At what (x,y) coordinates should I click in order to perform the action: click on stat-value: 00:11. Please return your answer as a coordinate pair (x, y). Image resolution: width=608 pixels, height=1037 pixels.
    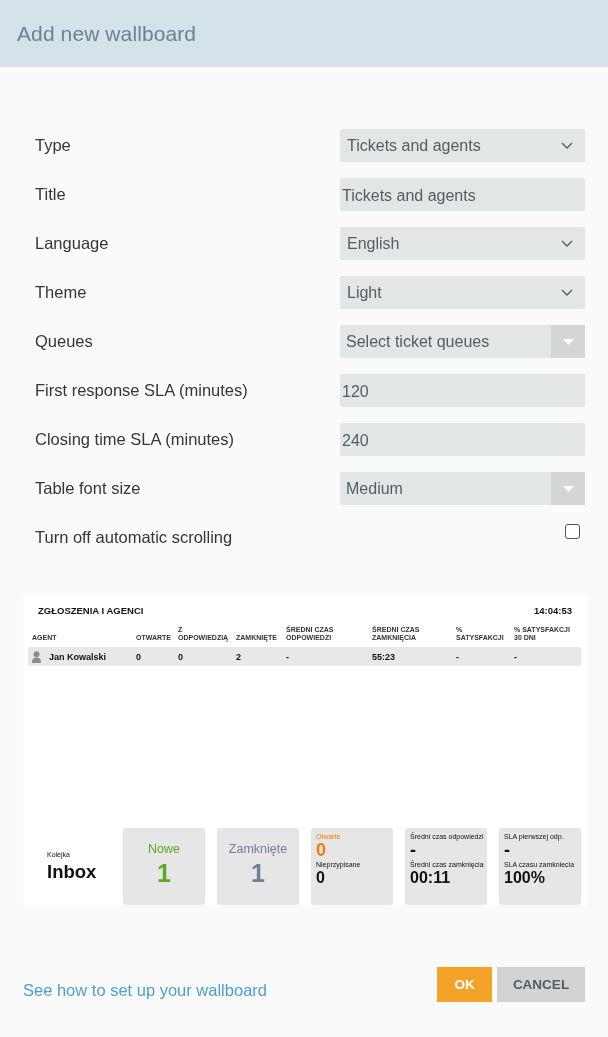
    Looking at the image, I should click on (431, 878).